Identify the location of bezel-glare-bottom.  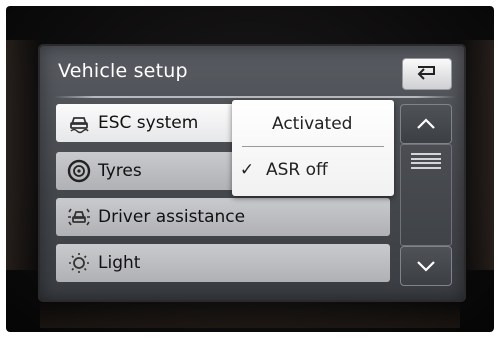
(250, 314).